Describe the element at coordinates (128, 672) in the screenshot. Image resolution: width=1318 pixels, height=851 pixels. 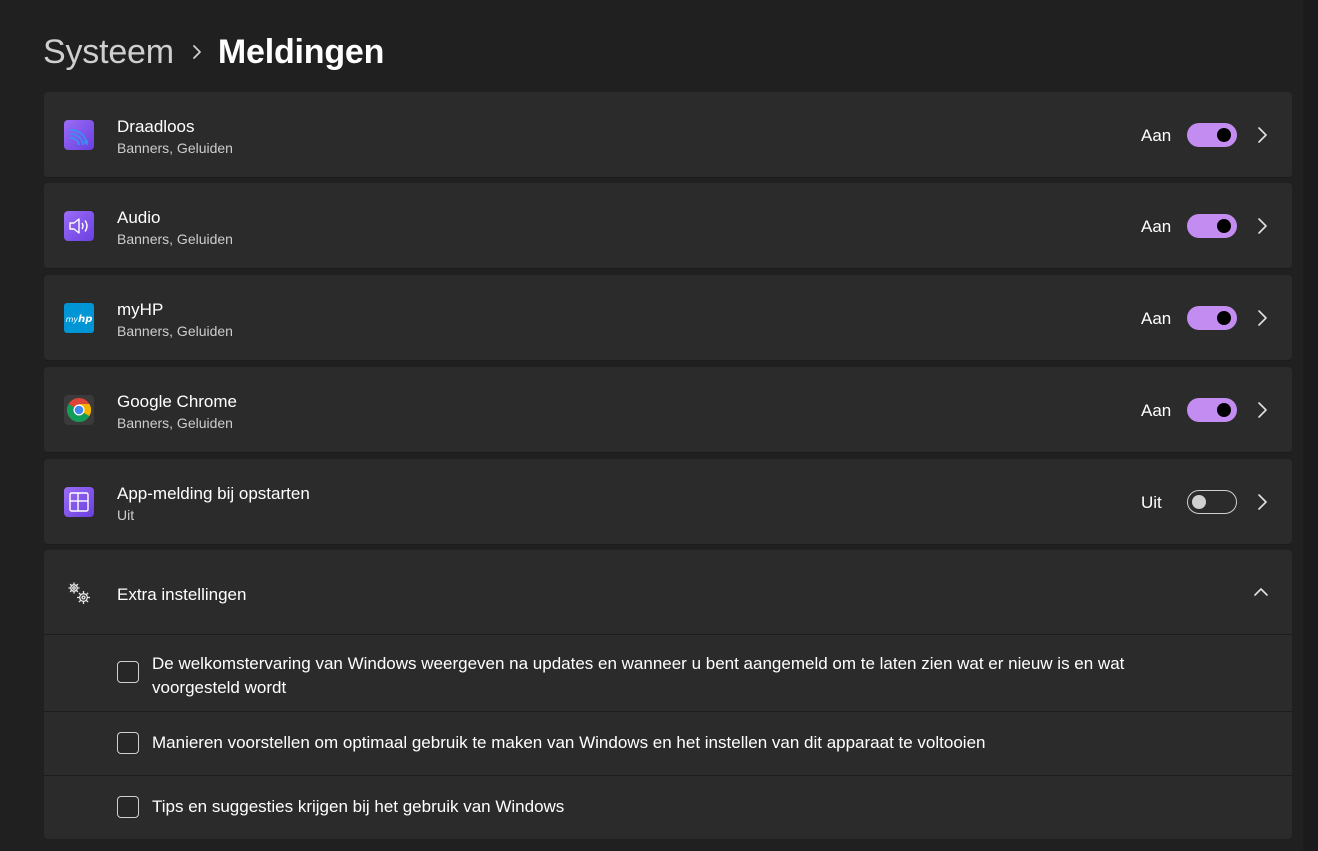
I see `welcome-experience-checkbox` at that location.